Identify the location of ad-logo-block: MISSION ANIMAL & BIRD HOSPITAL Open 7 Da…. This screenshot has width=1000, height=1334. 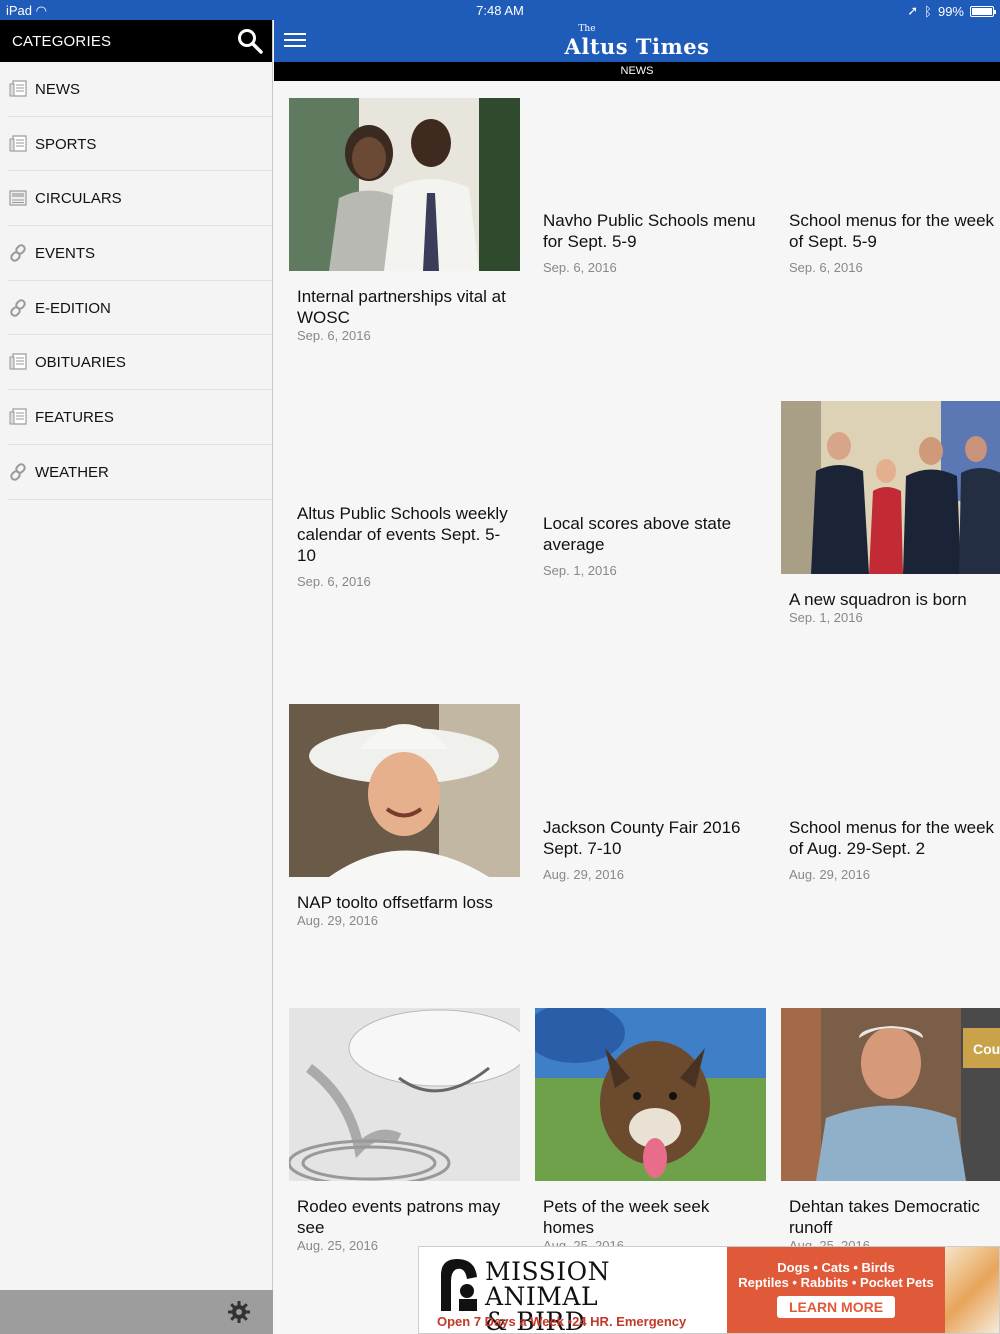
(573, 1290).